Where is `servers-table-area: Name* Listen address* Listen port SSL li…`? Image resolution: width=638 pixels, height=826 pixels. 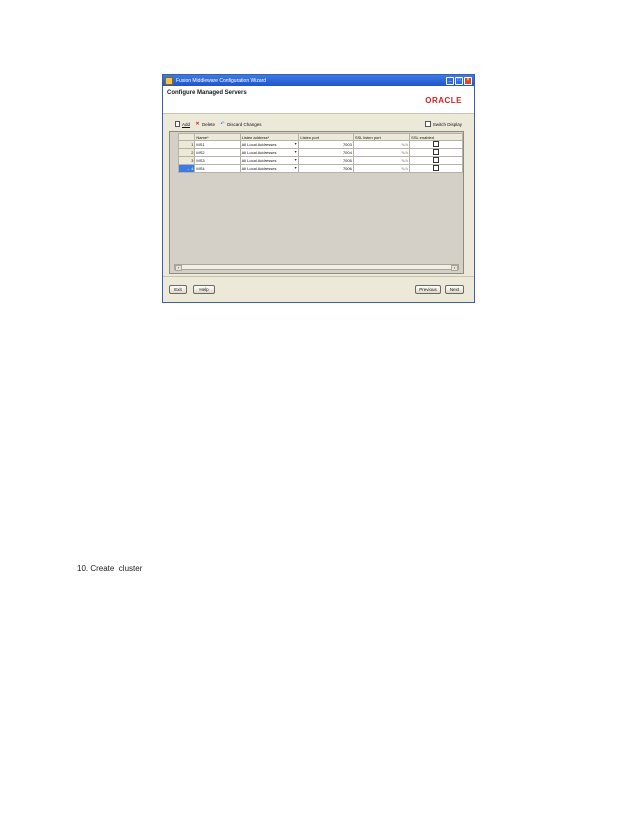
servers-table-area: Name* Listen address* Listen port SSL li… is located at coordinates (316, 202).